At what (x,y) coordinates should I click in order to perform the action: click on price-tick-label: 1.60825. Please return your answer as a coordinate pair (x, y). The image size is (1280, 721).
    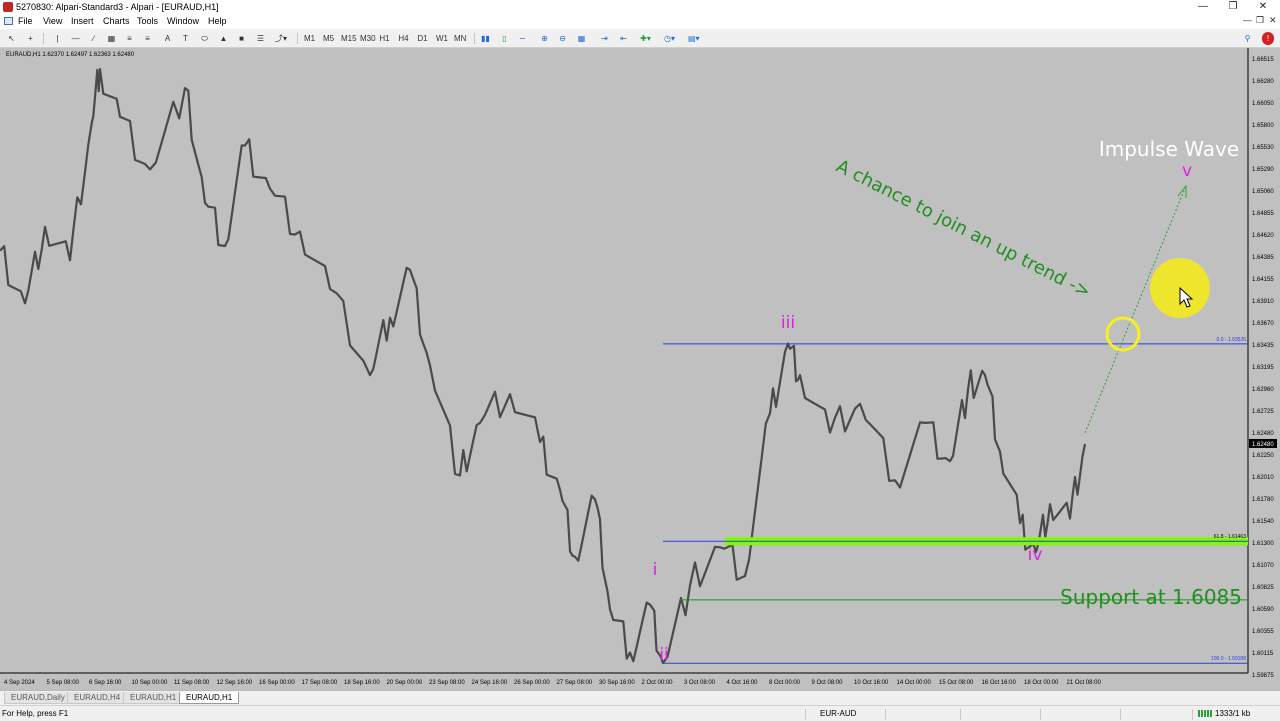
    Looking at the image, I should click on (1263, 588).